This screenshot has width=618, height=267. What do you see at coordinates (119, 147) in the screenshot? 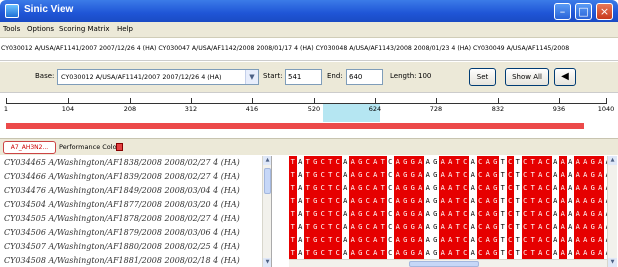
I see `performance-color-swatch` at bounding box center [119, 147].